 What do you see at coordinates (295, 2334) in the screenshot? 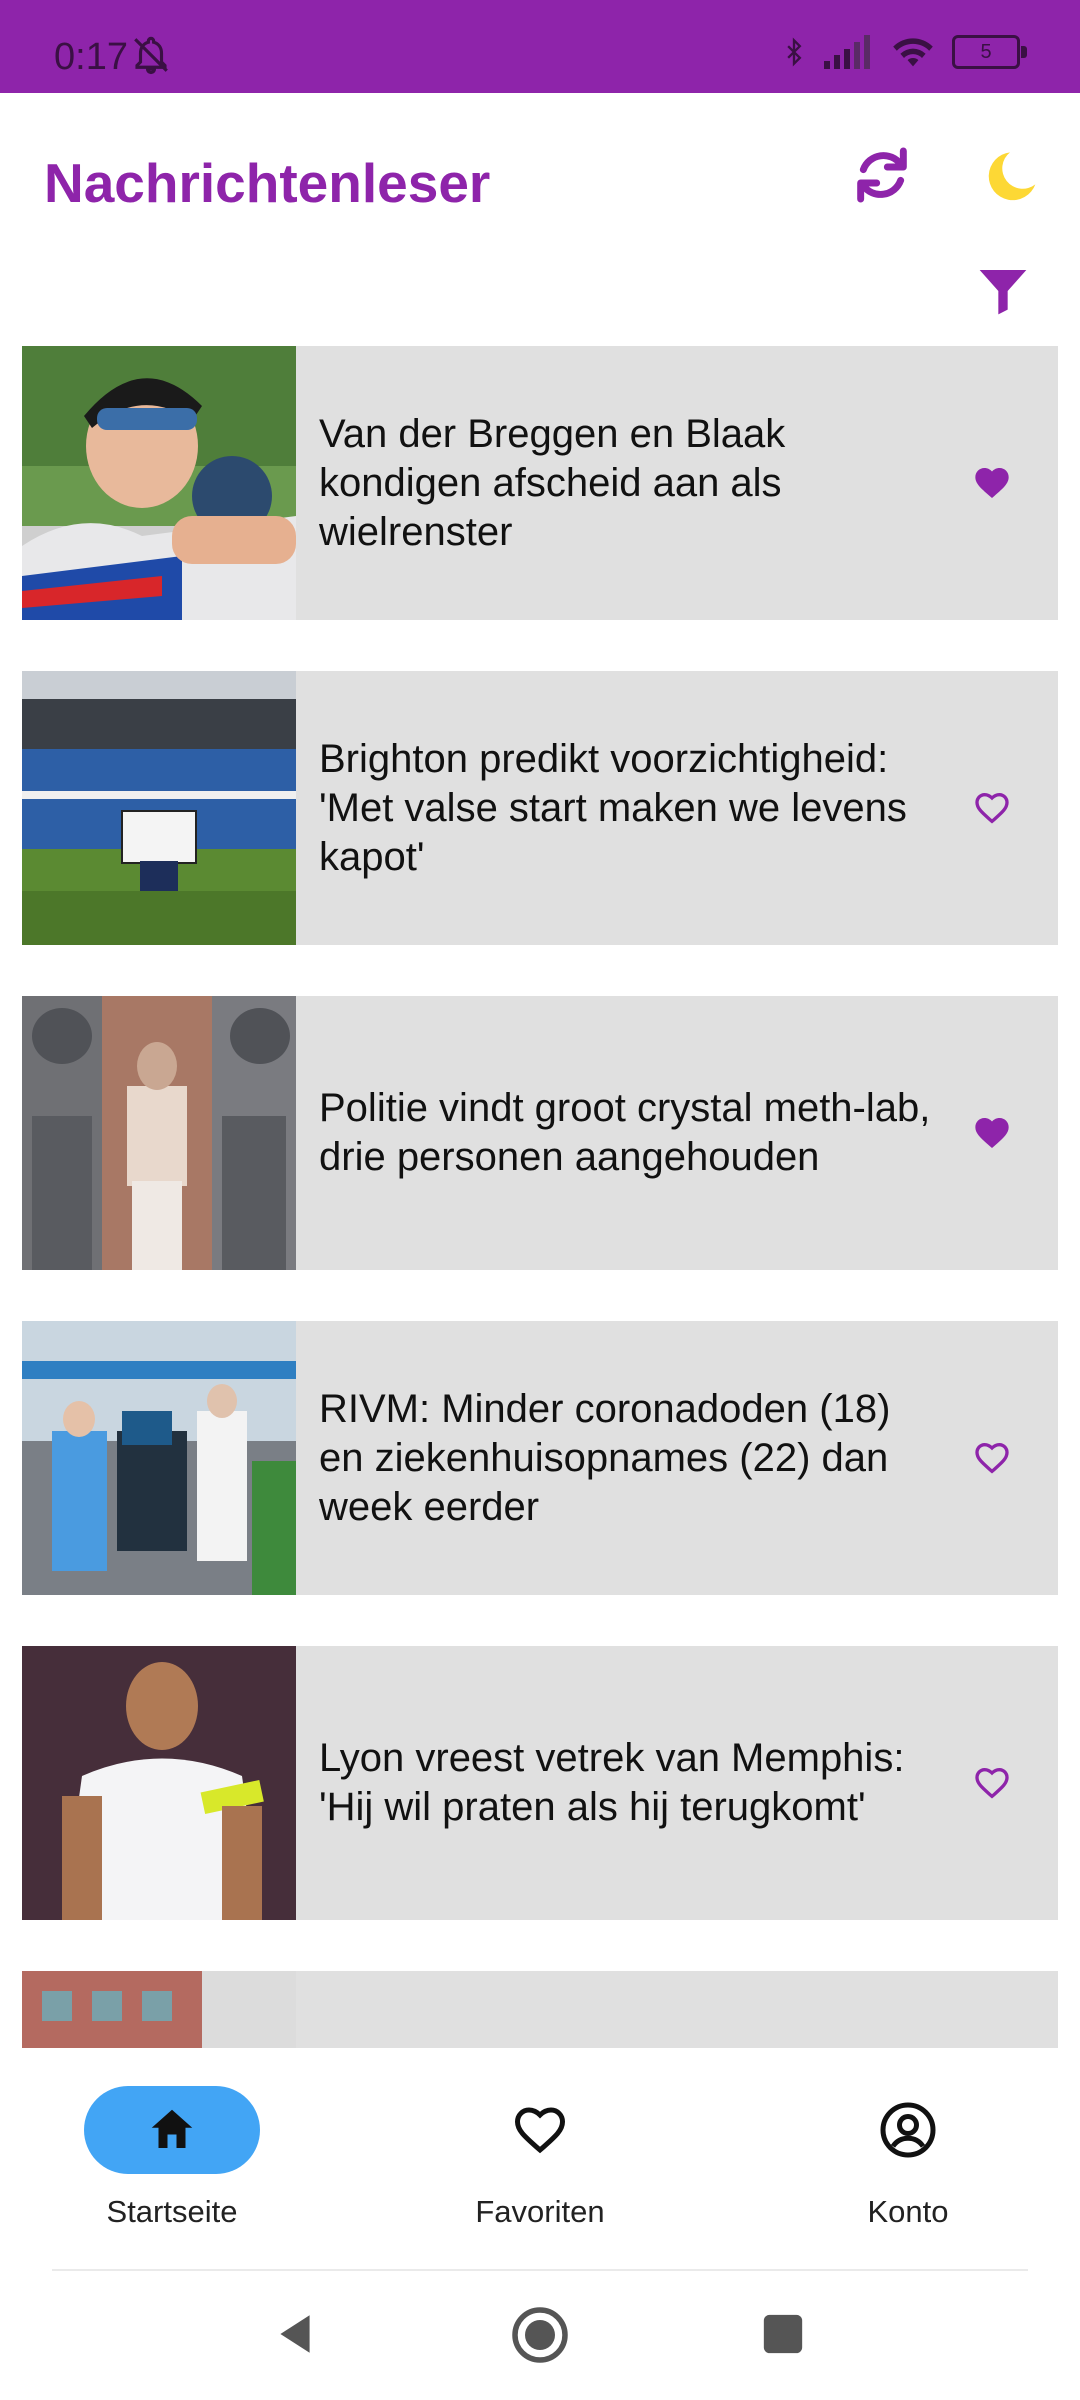
I see `back-icon` at bounding box center [295, 2334].